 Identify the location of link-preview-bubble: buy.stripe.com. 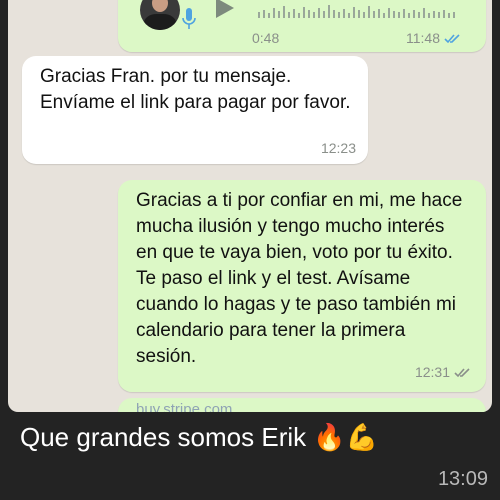
(302, 405).